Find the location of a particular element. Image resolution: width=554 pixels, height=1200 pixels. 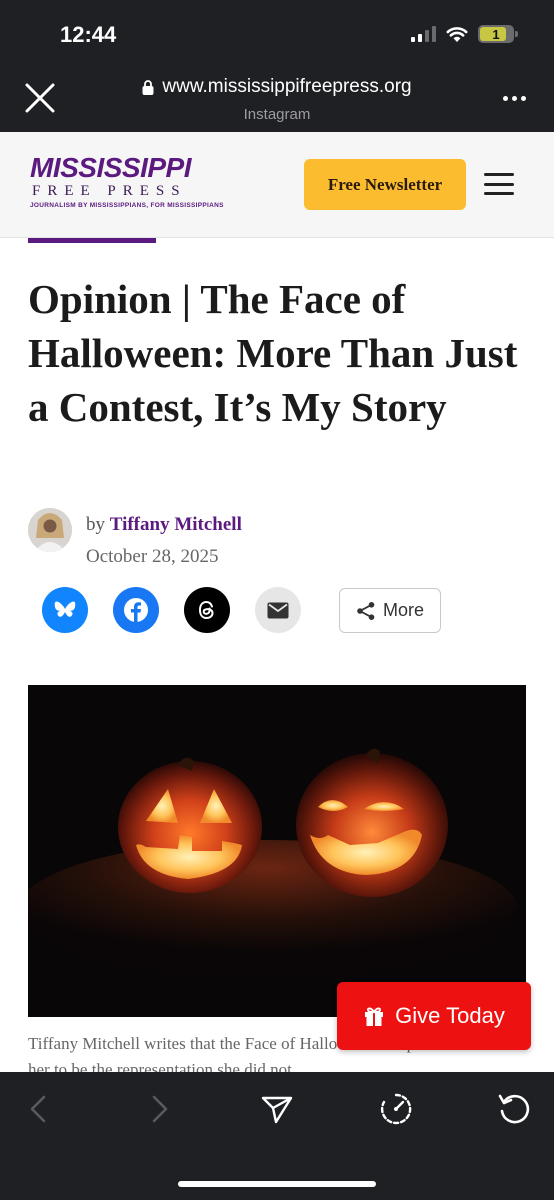

lock-icon is located at coordinates (148, 87).